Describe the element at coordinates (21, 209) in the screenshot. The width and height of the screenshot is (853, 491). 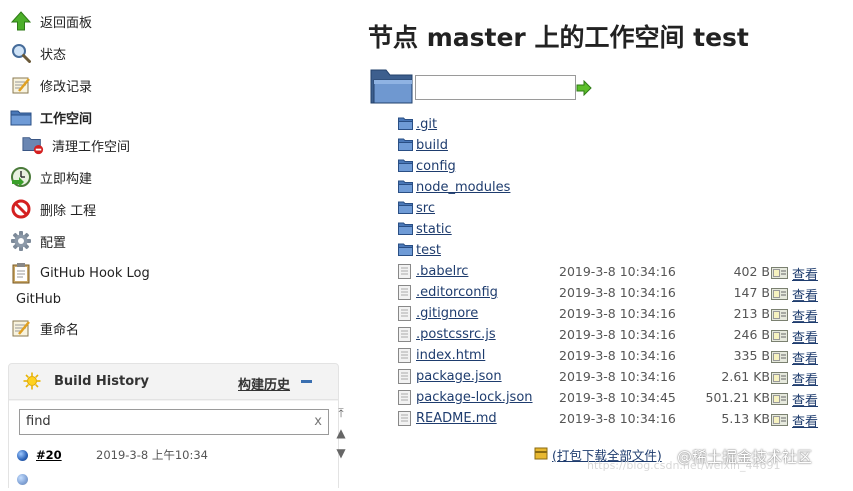
I see `no-entry-icon` at that location.